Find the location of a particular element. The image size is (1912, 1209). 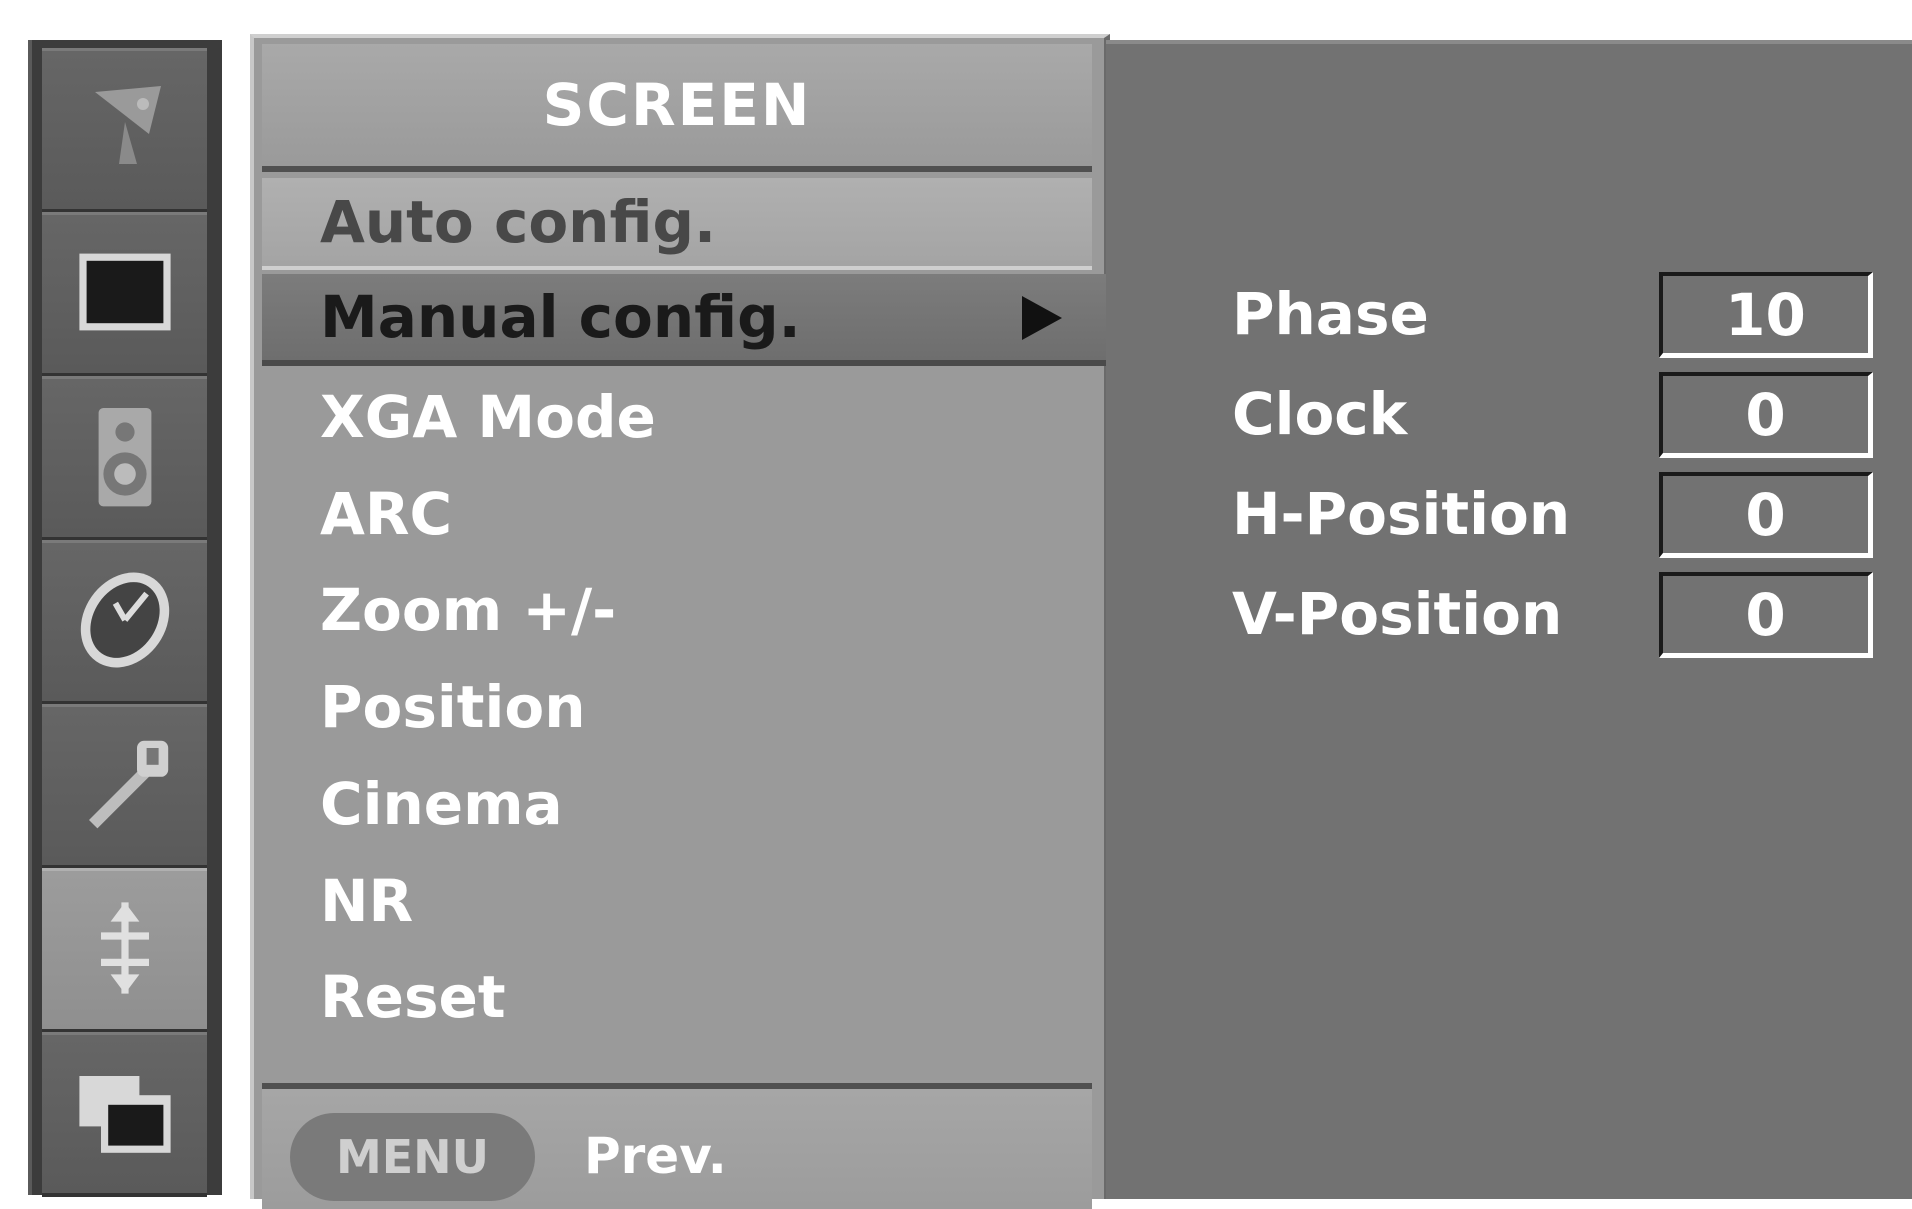

menu-item-nr: NR is located at coordinates (677, 901).